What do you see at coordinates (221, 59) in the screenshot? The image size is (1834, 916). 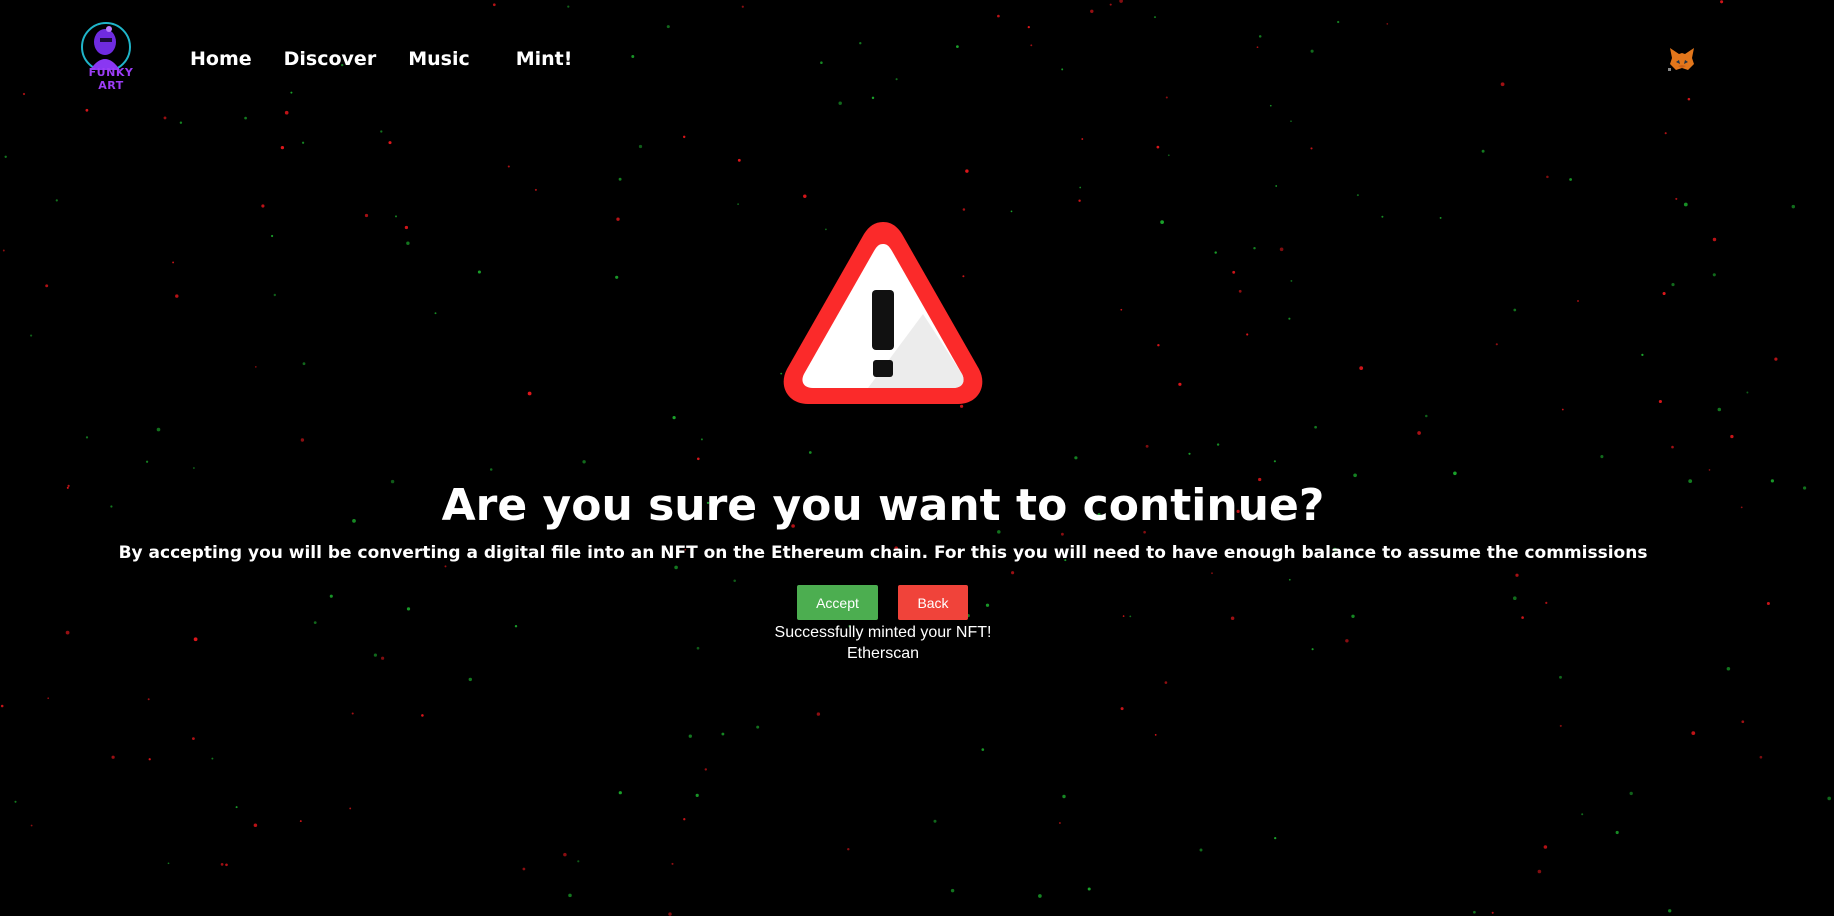 I see `nav-link-home: Home` at bounding box center [221, 59].